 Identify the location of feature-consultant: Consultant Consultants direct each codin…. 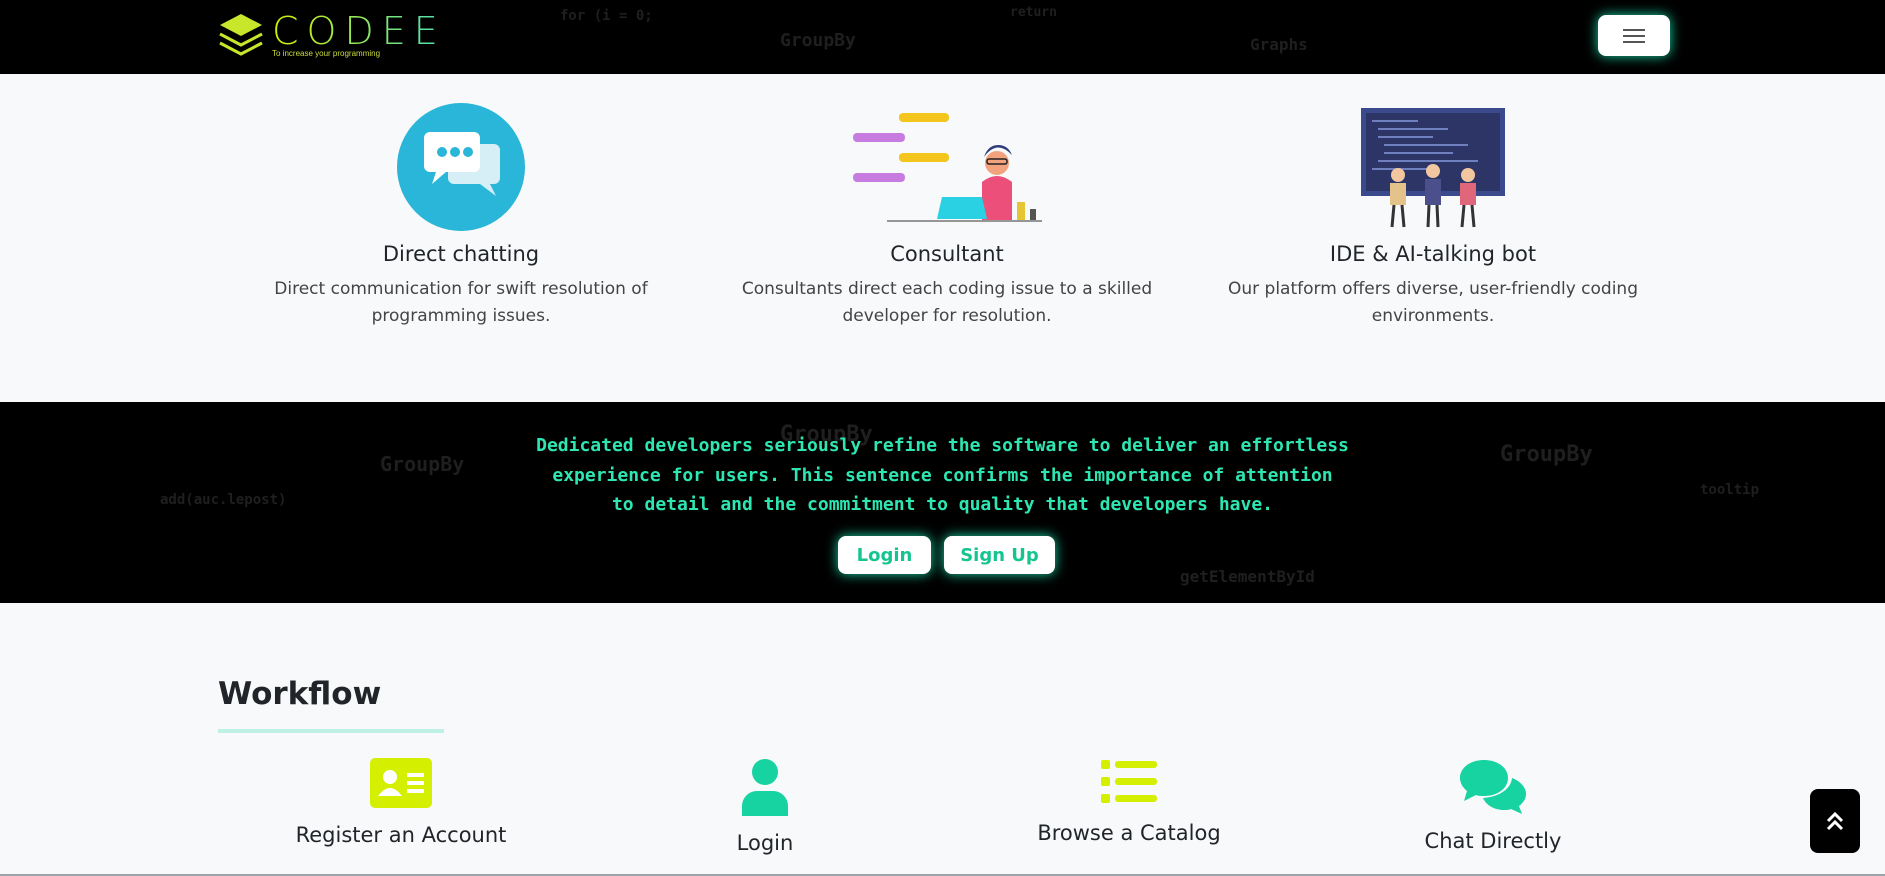
(947, 215).